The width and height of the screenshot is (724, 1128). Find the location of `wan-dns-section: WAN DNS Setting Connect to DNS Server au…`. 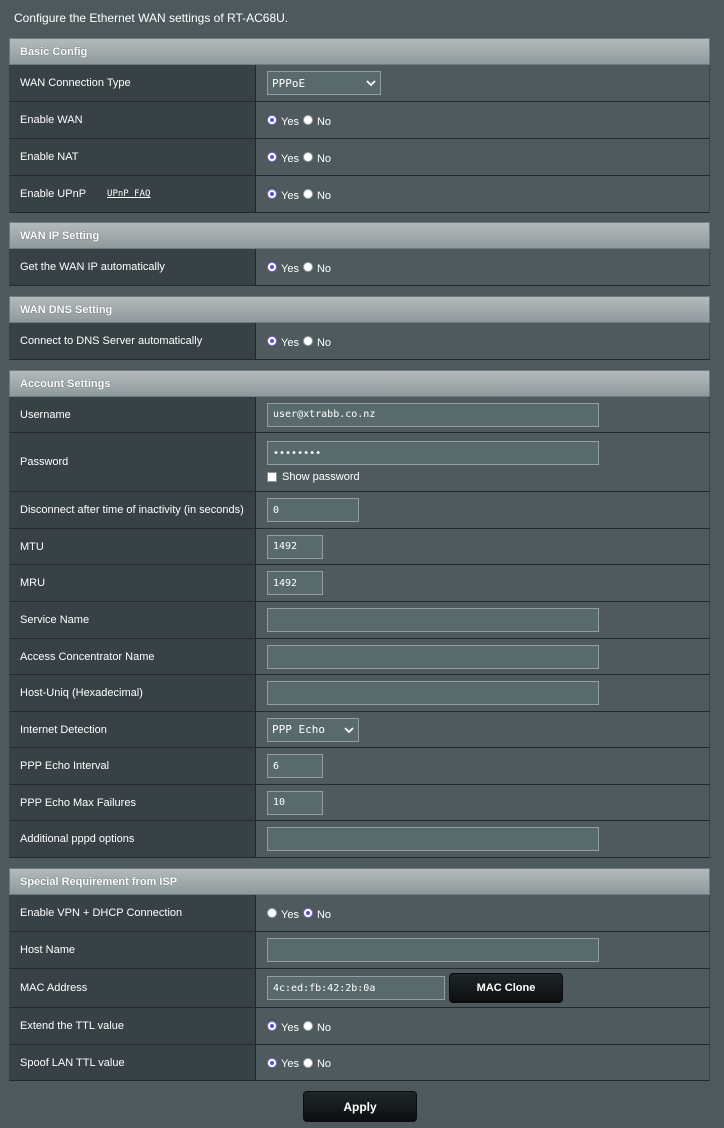

wan-dns-section: WAN DNS Setting Connect to DNS Server au… is located at coordinates (359, 328).